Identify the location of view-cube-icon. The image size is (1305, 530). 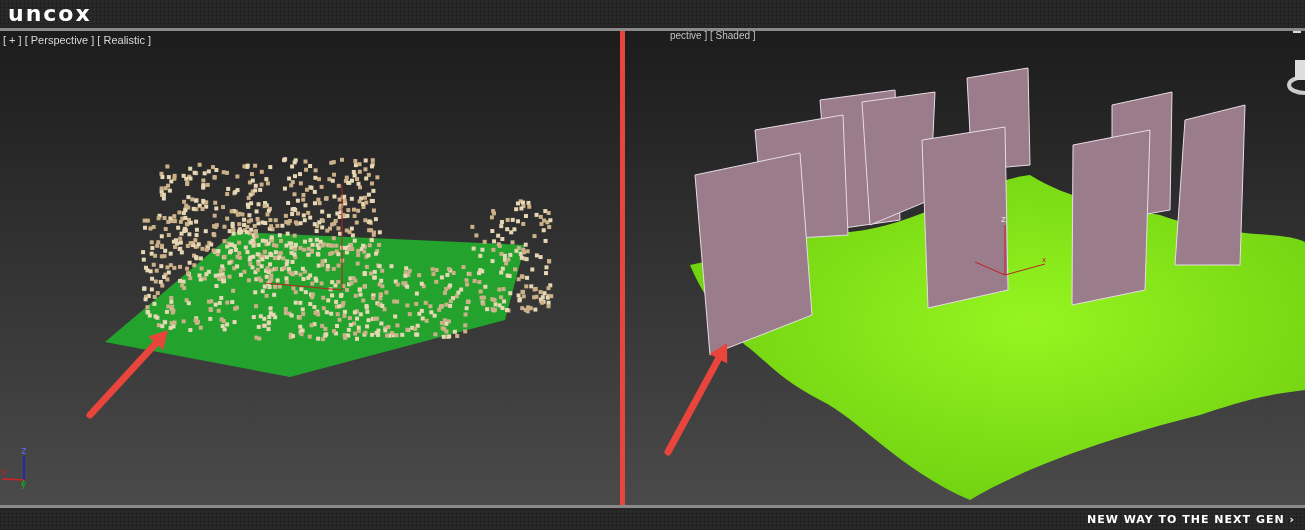
(1296, 77).